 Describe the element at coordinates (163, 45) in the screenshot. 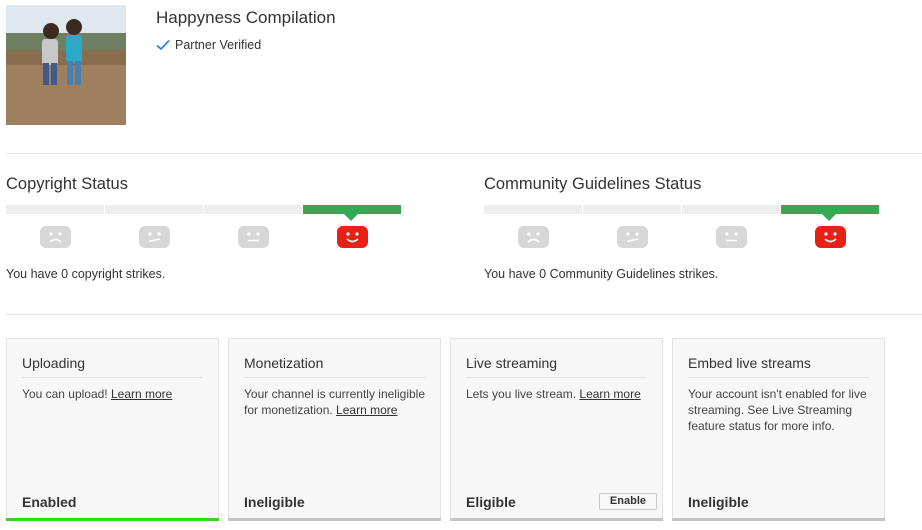

I see `checkmark-icon` at that location.